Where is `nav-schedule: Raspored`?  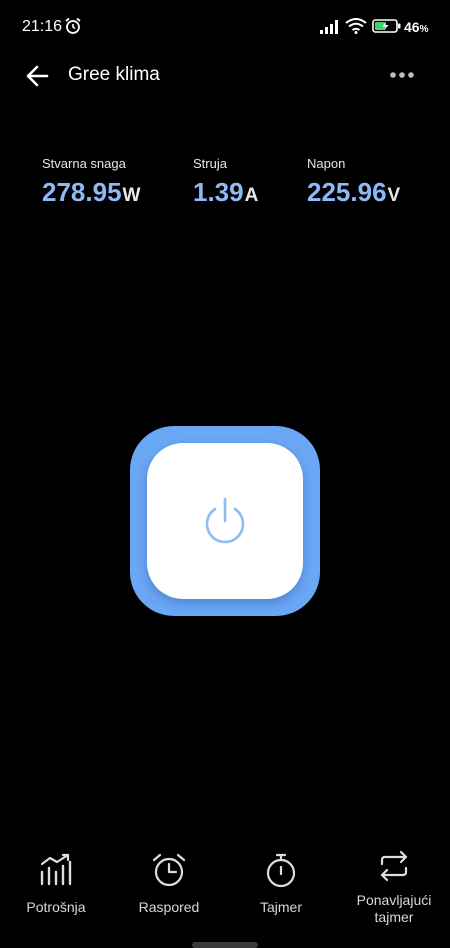 nav-schedule: Raspored is located at coordinates (169, 878).